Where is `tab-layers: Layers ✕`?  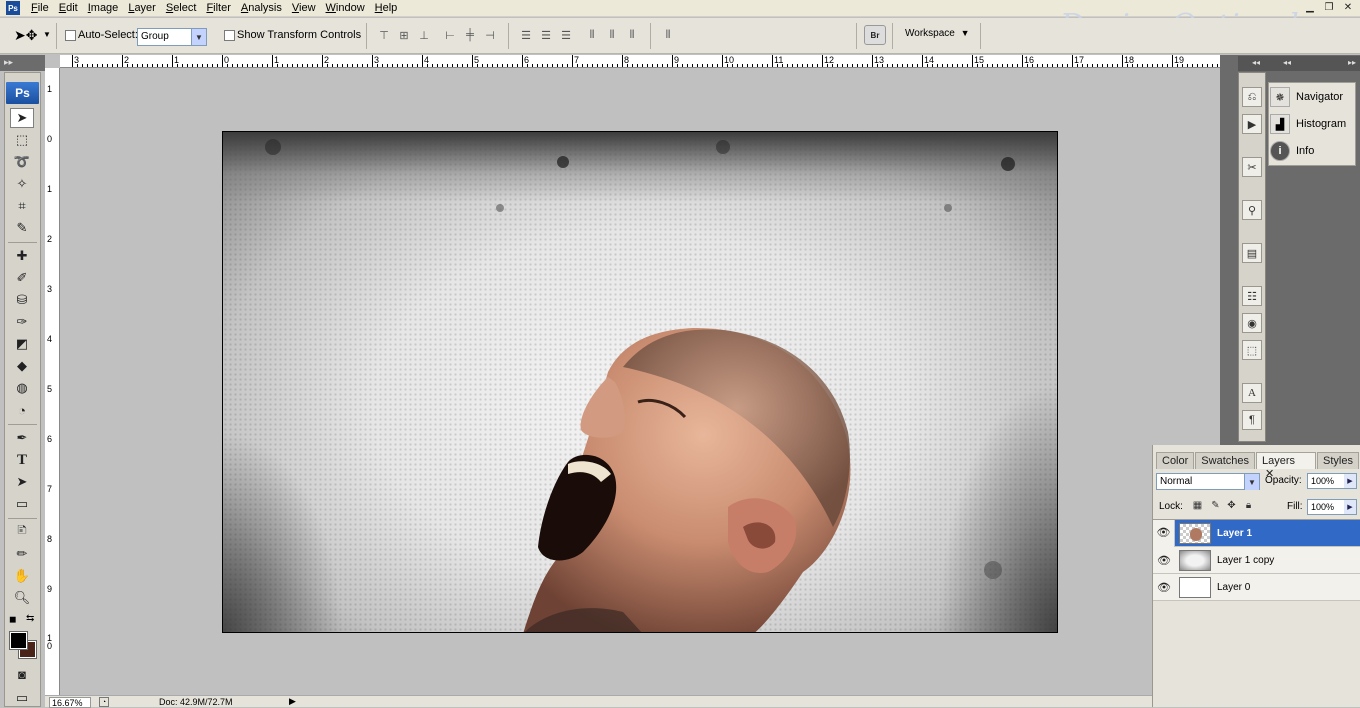
tab-layers: Layers ✕ is located at coordinates (1286, 466).